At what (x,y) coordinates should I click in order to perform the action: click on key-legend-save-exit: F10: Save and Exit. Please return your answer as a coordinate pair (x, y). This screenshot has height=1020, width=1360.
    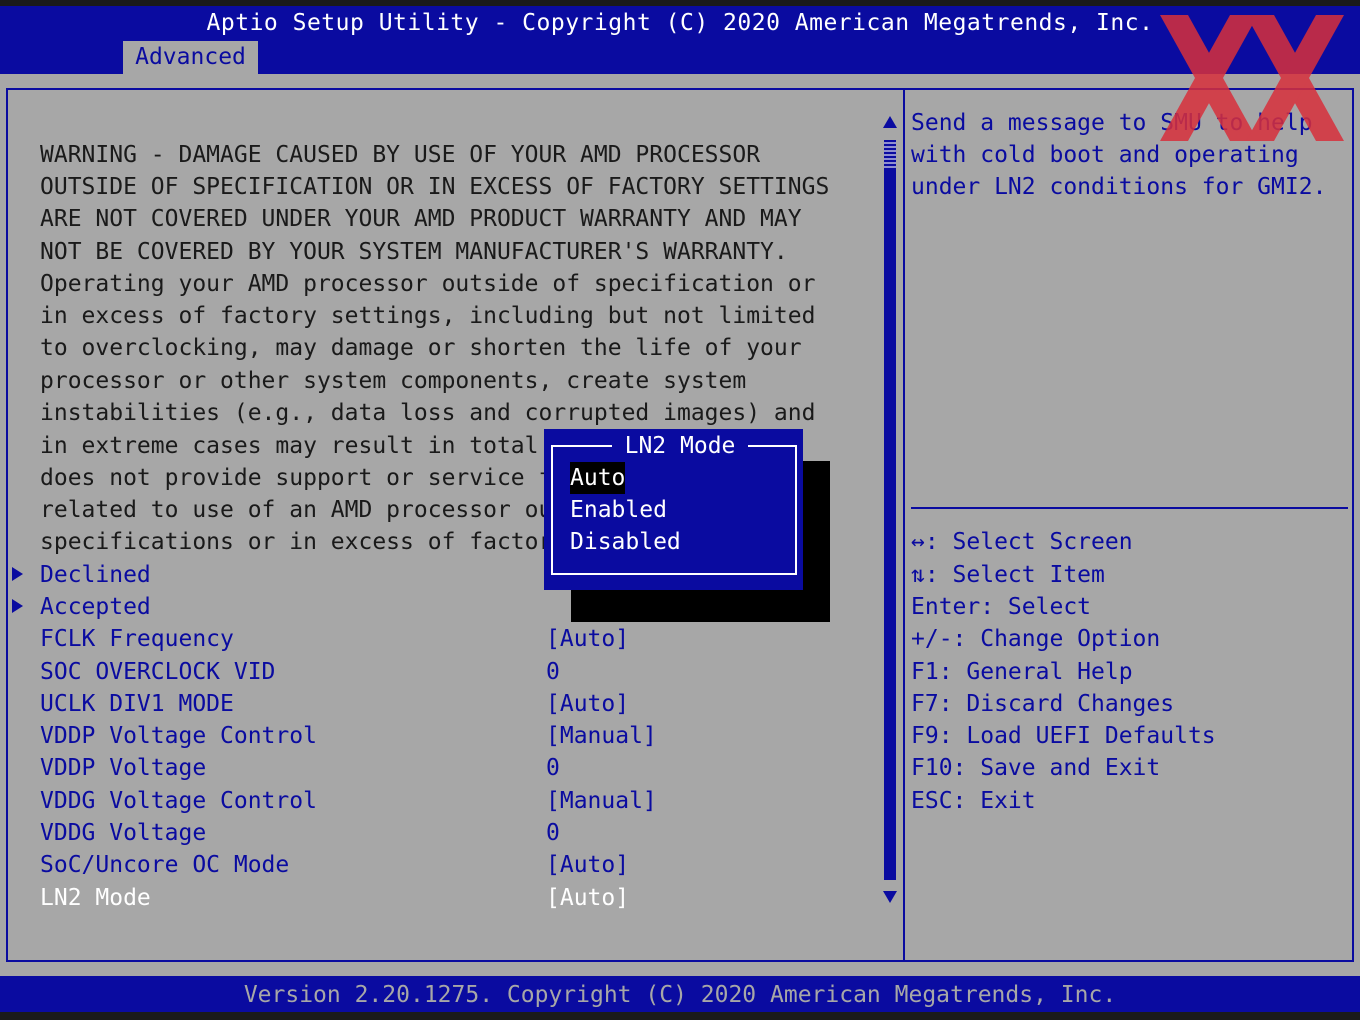
    Looking at the image, I should click on (1036, 768).